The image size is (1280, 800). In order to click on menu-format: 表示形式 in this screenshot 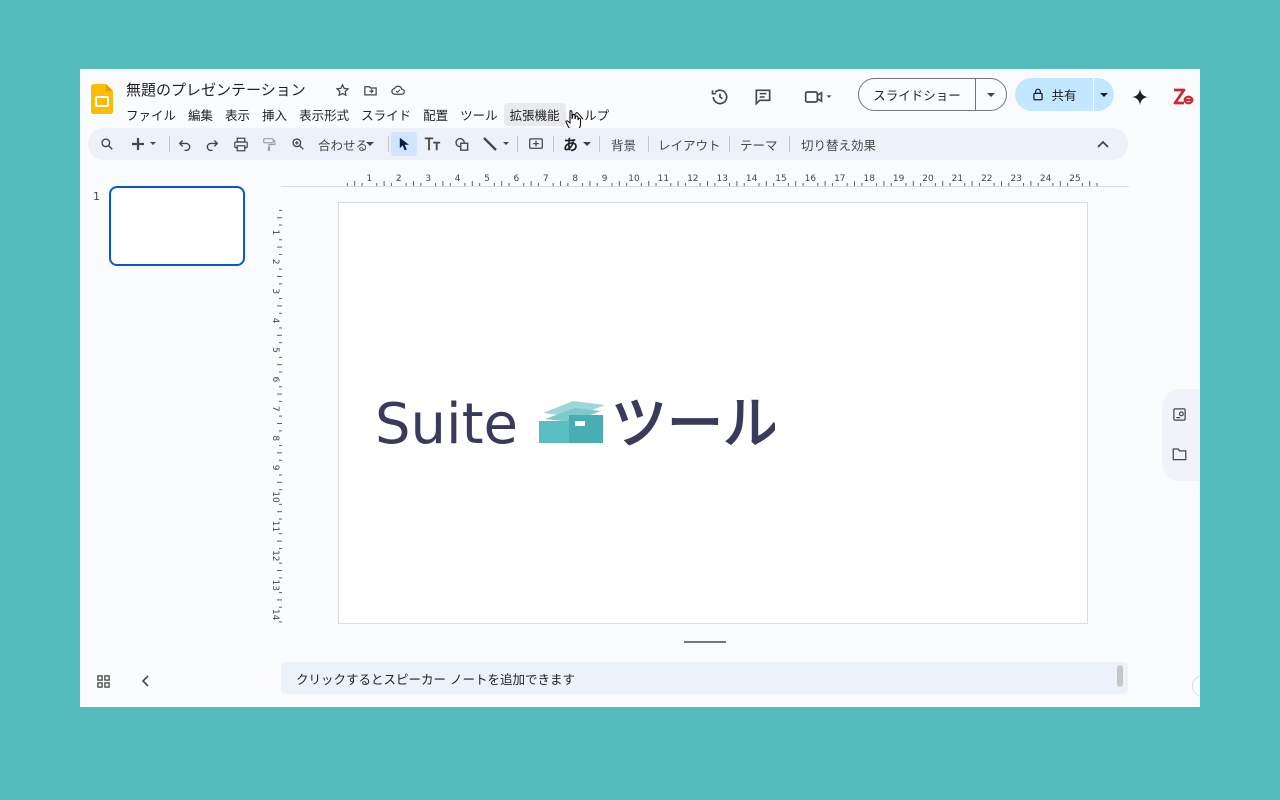, I will do `click(324, 114)`.